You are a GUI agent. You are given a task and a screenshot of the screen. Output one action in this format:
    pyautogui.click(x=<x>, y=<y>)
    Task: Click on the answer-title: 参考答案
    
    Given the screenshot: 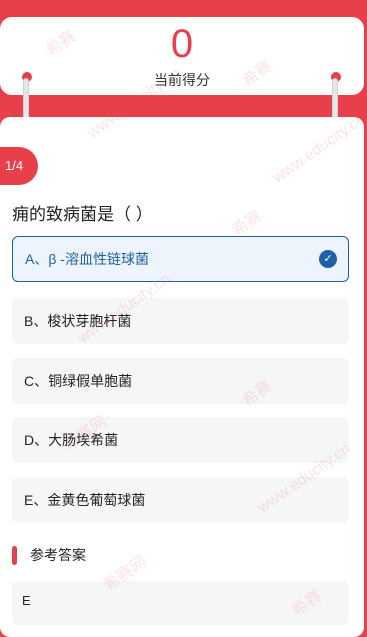 What is the action you would take?
    pyautogui.click(x=58, y=555)
    